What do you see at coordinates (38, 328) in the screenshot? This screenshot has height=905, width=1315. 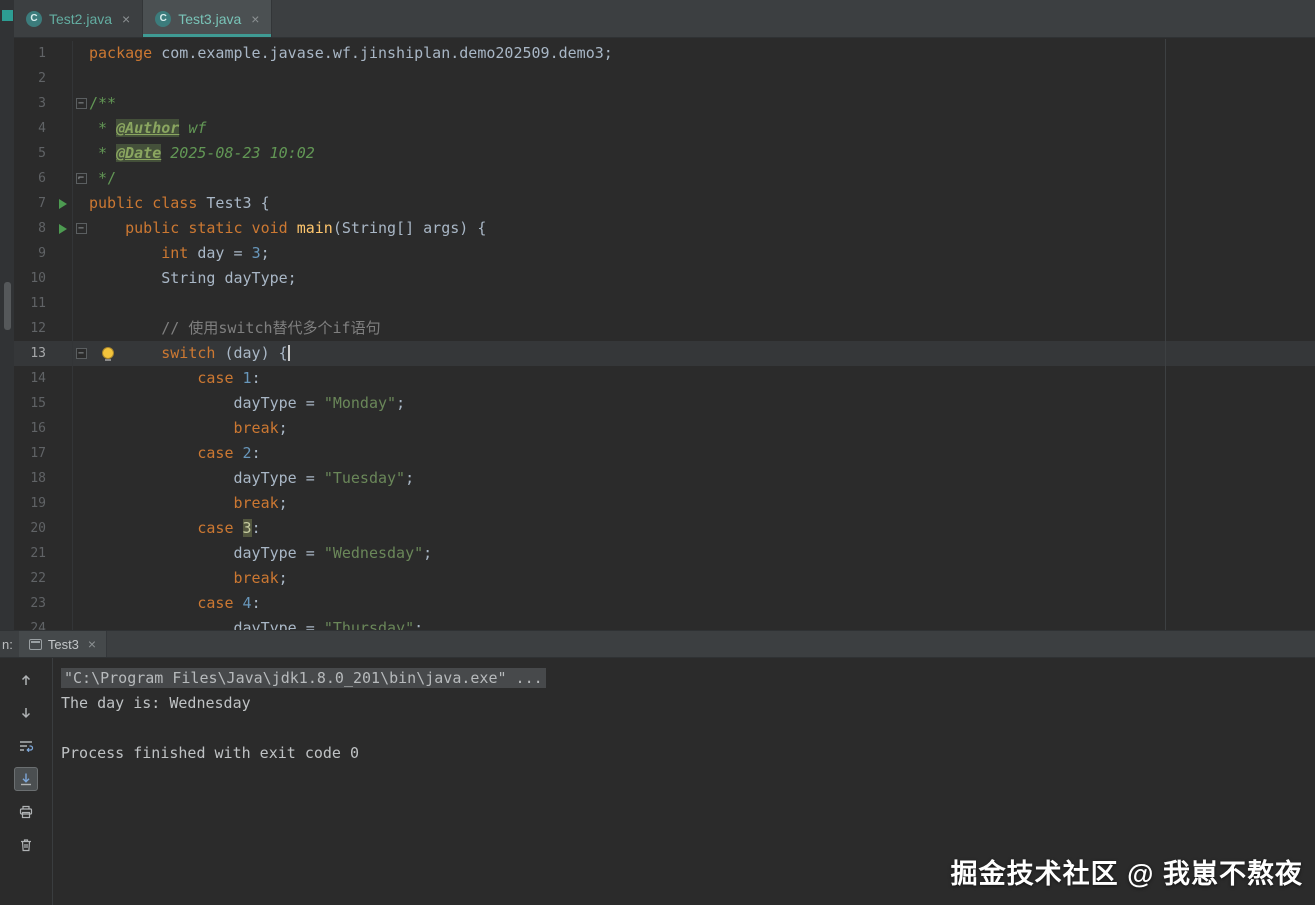 I see `line-number: 12` at bounding box center [38, 328].